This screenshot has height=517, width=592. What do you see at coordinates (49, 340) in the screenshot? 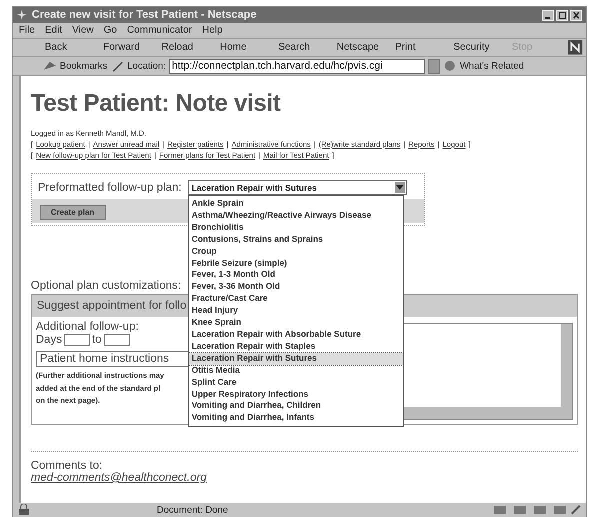
I see `days-label: Days` at bounding box center [49, 340].